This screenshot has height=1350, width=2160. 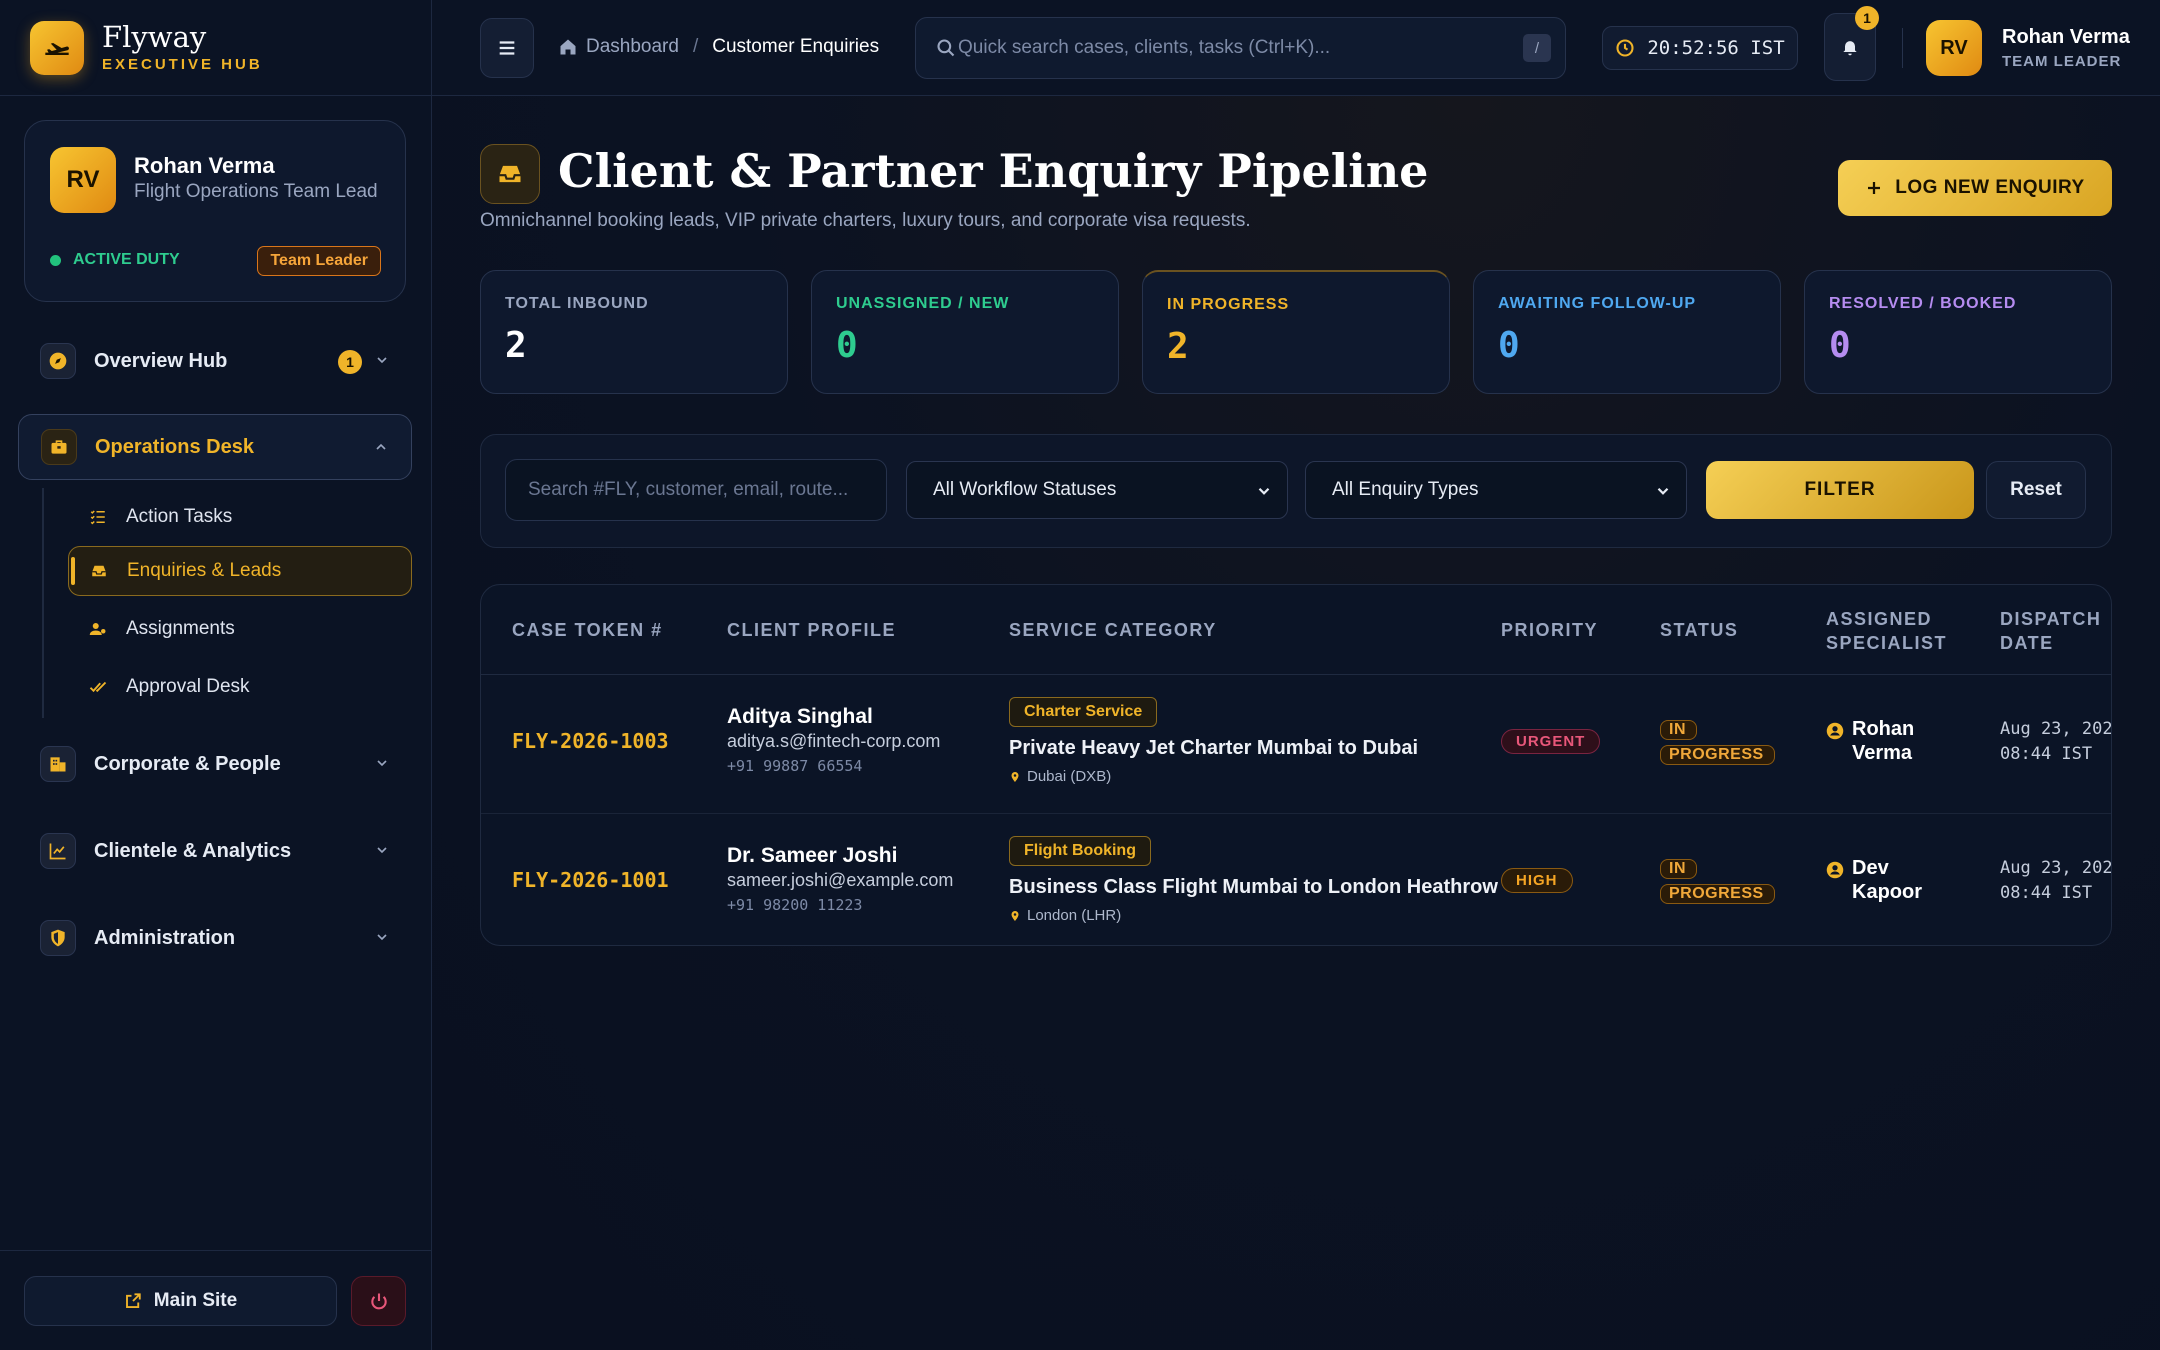 What do you see at coordinates (1549, 630) in the screenshot?
I see `header-priority: PRIORITY` at bounding box center [1549, 630].